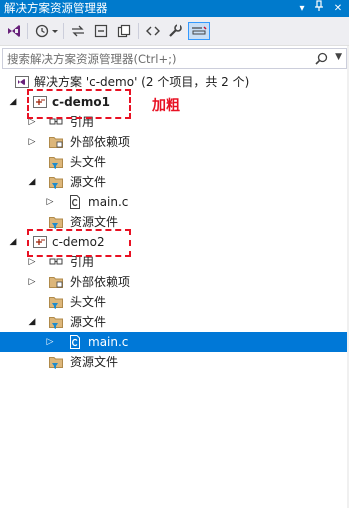 The image size is (349, 508). What do you see at coordinates (56, 8) in the screenshot?
I see `panel-title: 解决方案资源管理器` at bounding box center [56, 8].